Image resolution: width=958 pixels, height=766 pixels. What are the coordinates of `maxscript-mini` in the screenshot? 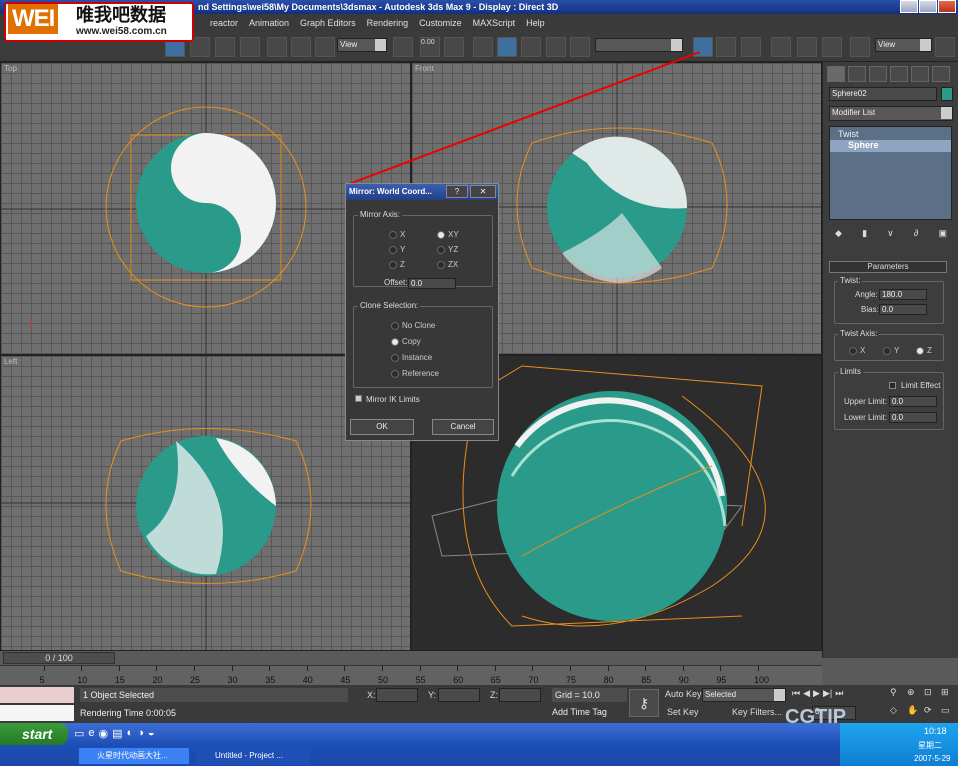 It's located at (37, 713).